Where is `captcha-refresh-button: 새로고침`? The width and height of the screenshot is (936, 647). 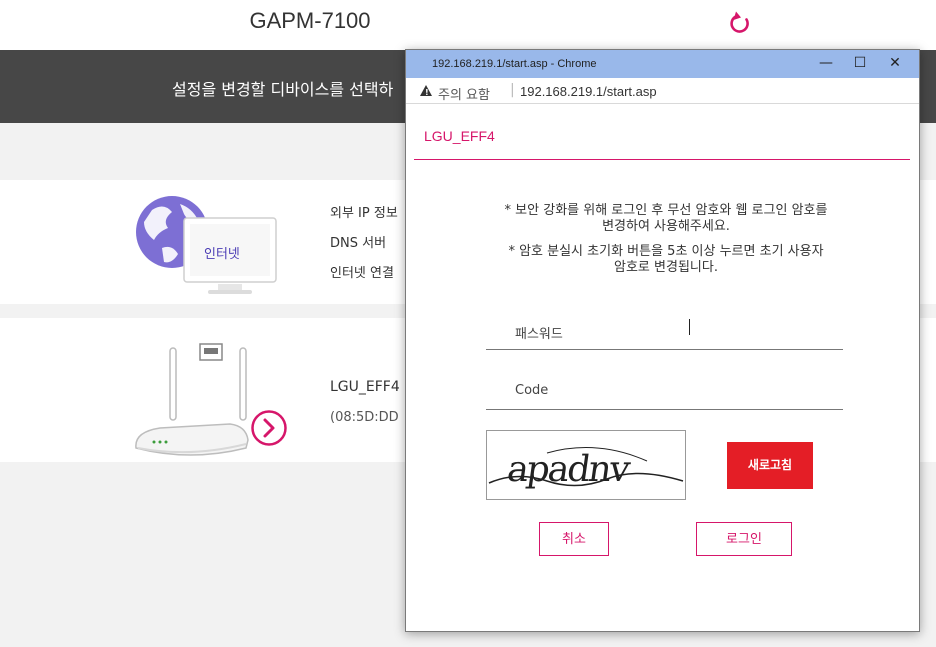 captcha-refresh-button: 새로고침 is located at coordinates (770, 465).